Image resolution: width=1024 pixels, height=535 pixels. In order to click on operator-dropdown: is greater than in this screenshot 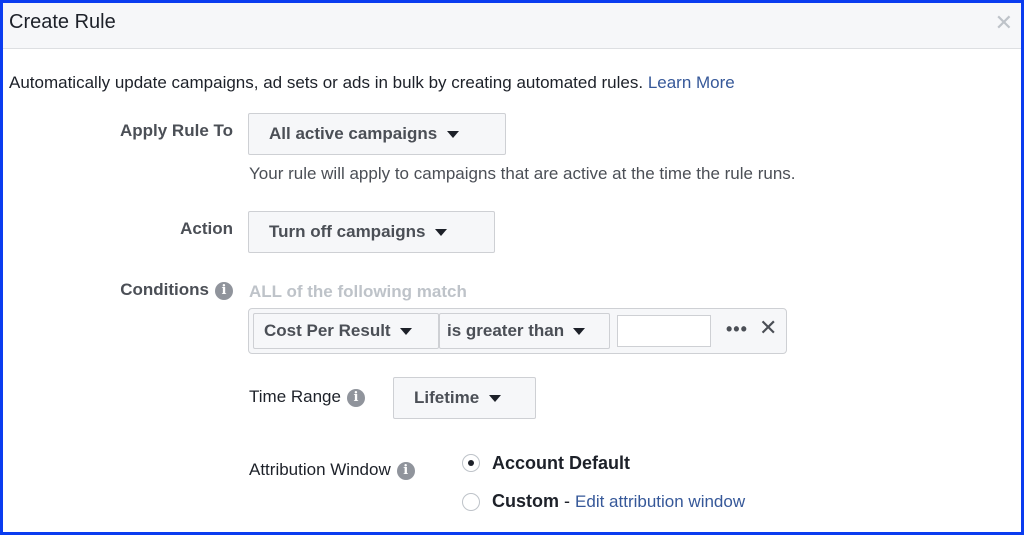, I will do `click(524, 331)`.